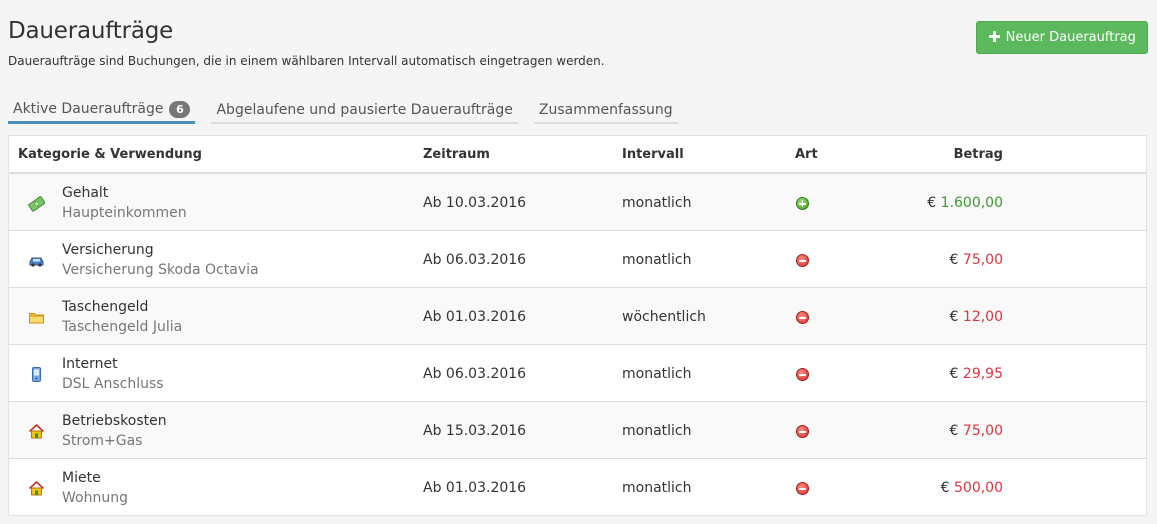 The height and width of the screenshot is (524, 1157). What do you see at coordinates (91, 31) in the screenshot?
I see `page-title: Daueraufträge` at bounding box center [91, 31].